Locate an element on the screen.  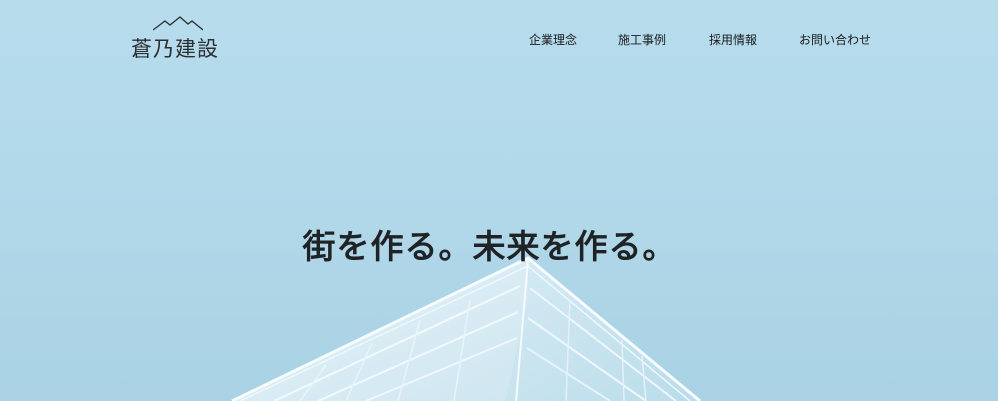
main-nav: 企業理念 施工事例 採用情報 お問い合わせ is located at coordinates (700, 39).